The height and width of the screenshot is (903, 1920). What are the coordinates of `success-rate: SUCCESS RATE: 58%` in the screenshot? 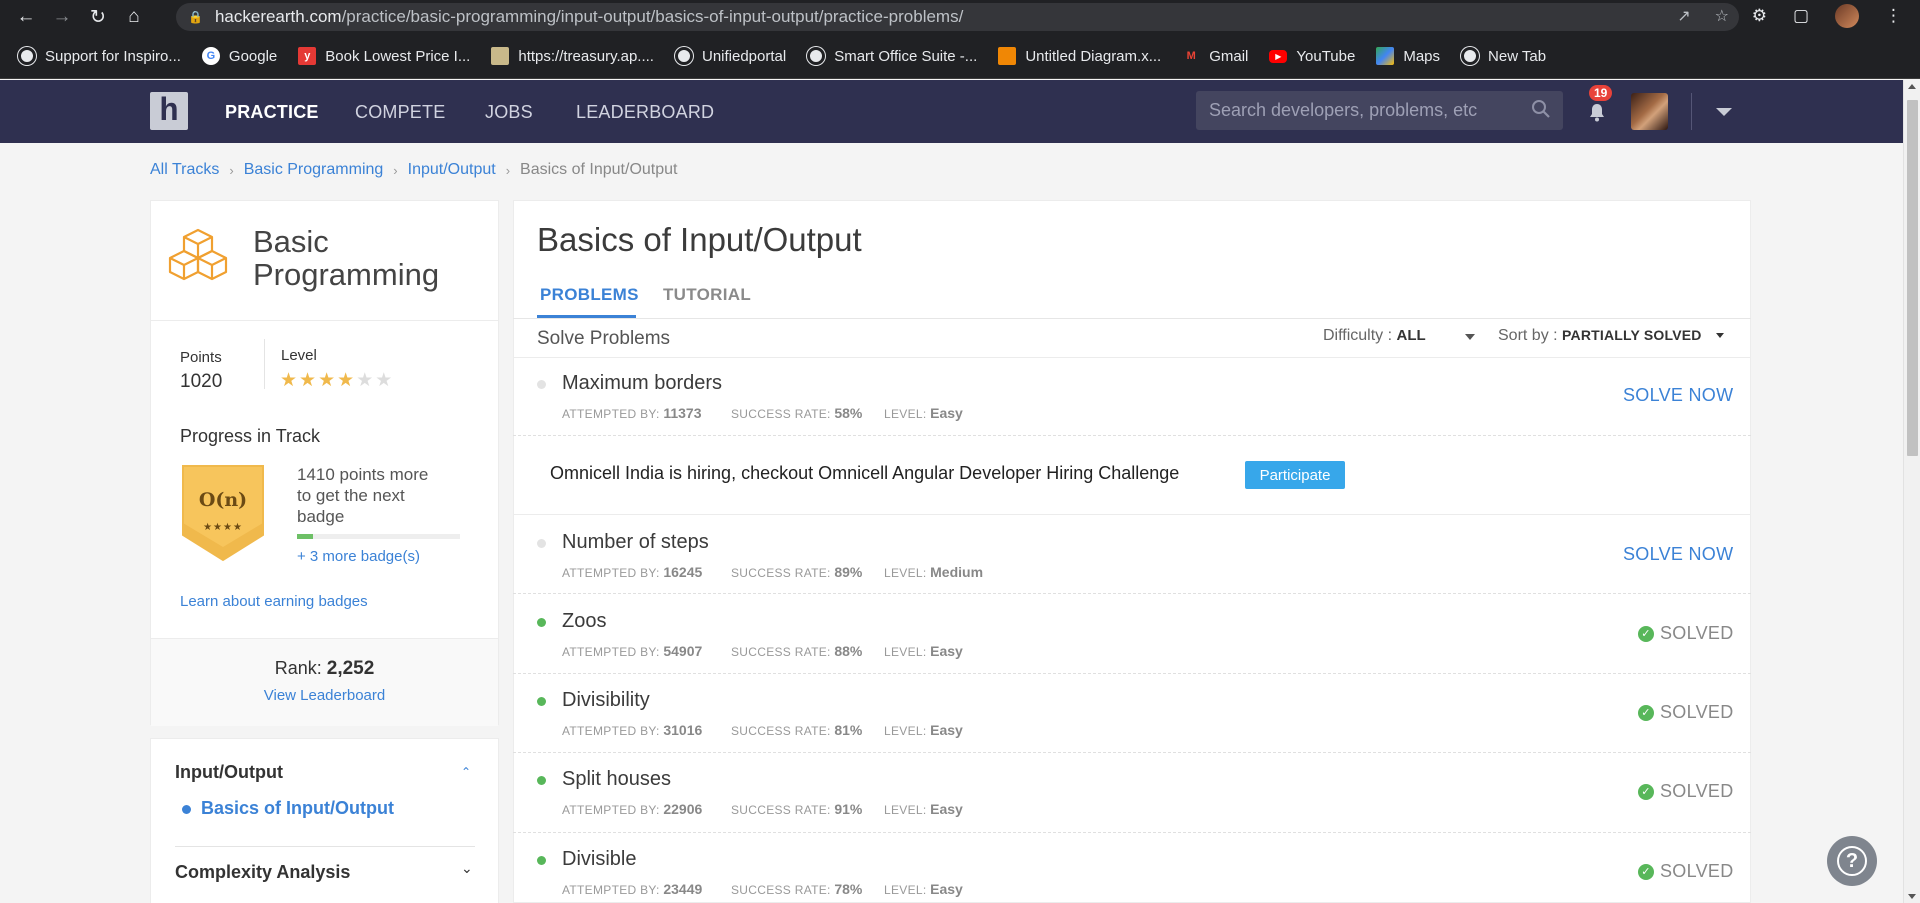 It's located at (796, 413).